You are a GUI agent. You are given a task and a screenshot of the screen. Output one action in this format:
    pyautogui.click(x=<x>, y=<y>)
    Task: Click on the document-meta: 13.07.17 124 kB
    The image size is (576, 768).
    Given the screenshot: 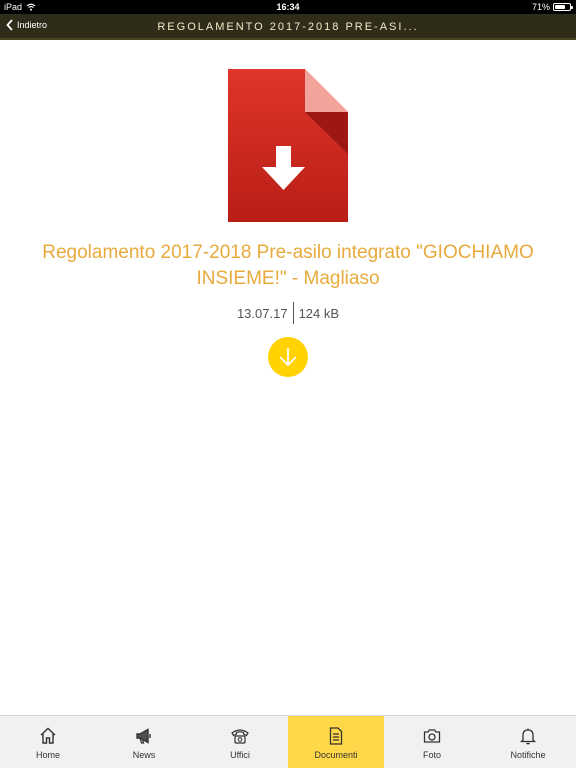 What is the action you would take?
    pyautogui.click(x=288, y=313)
    